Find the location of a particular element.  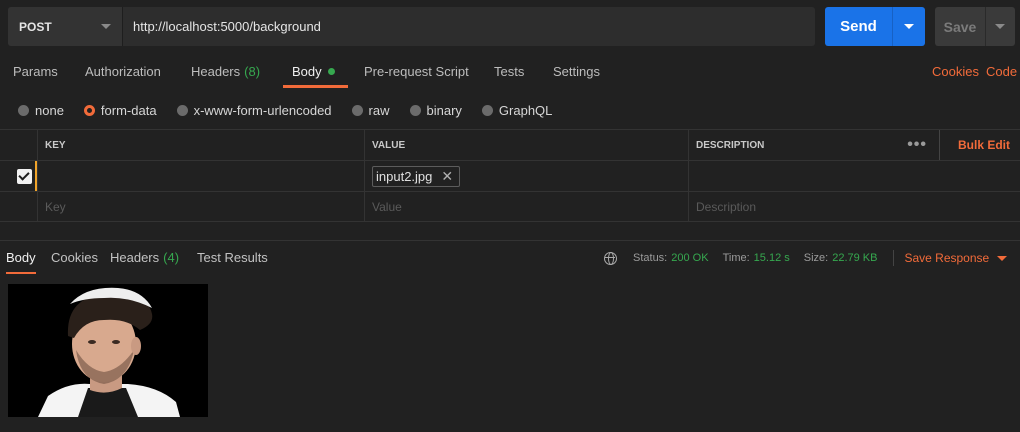

save-options-button is located at coordinates (1000, 26).